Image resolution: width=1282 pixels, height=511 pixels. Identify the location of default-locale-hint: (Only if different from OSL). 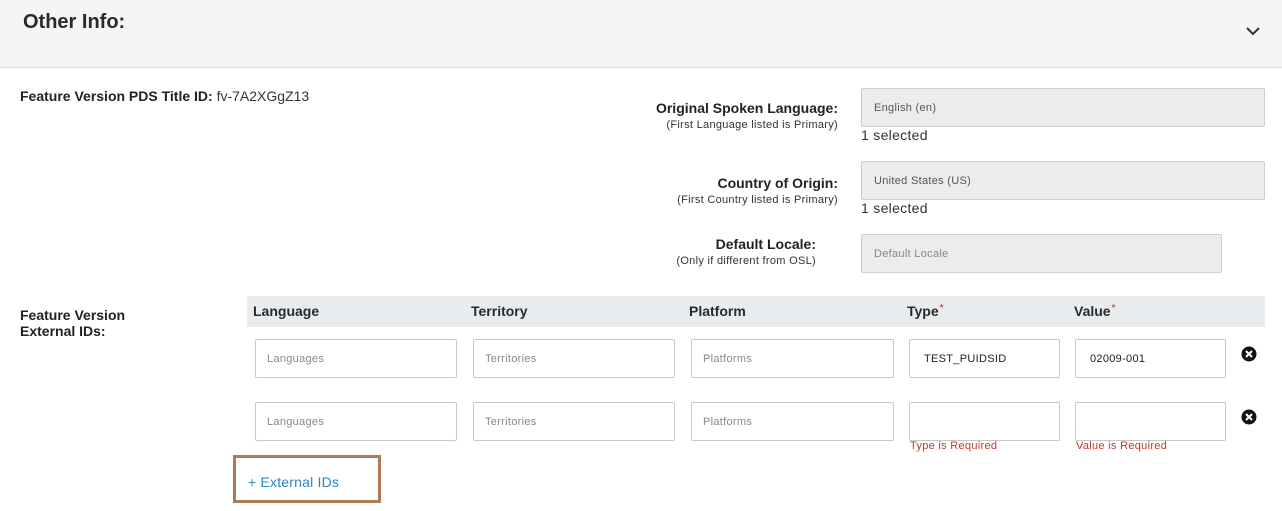
(746, 261).